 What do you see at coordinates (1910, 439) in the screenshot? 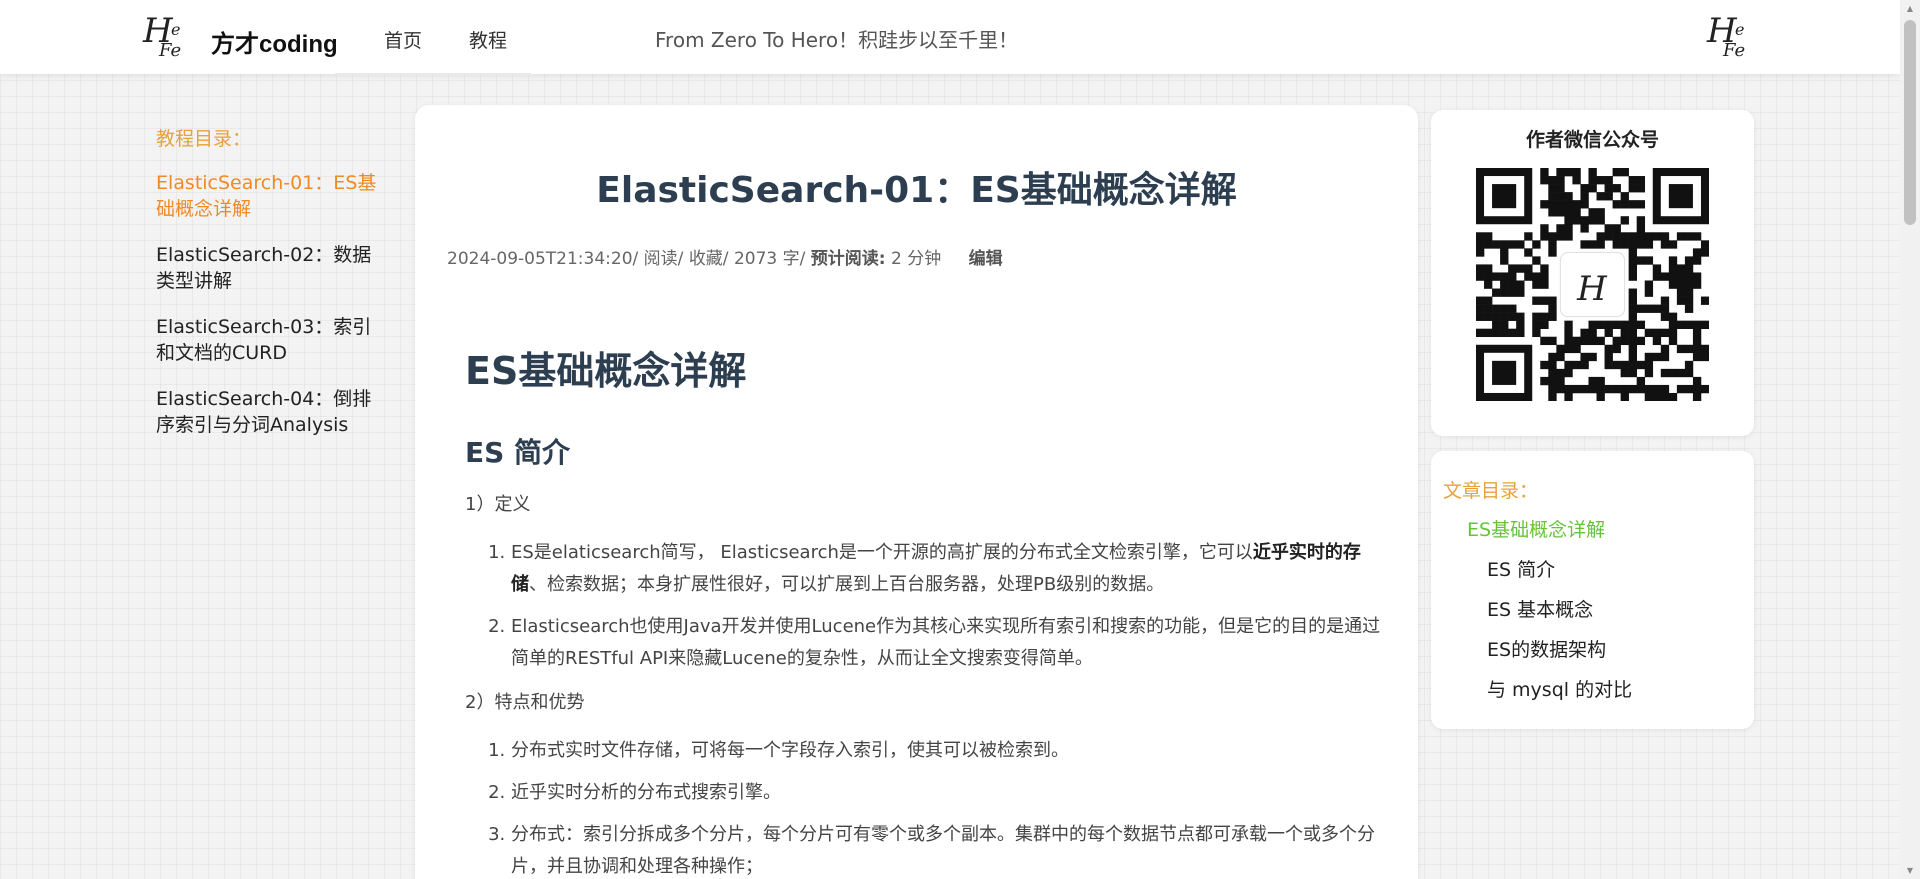
I see `page-scrollbar: ▲ ▼` at bounding box center [1910, 439].